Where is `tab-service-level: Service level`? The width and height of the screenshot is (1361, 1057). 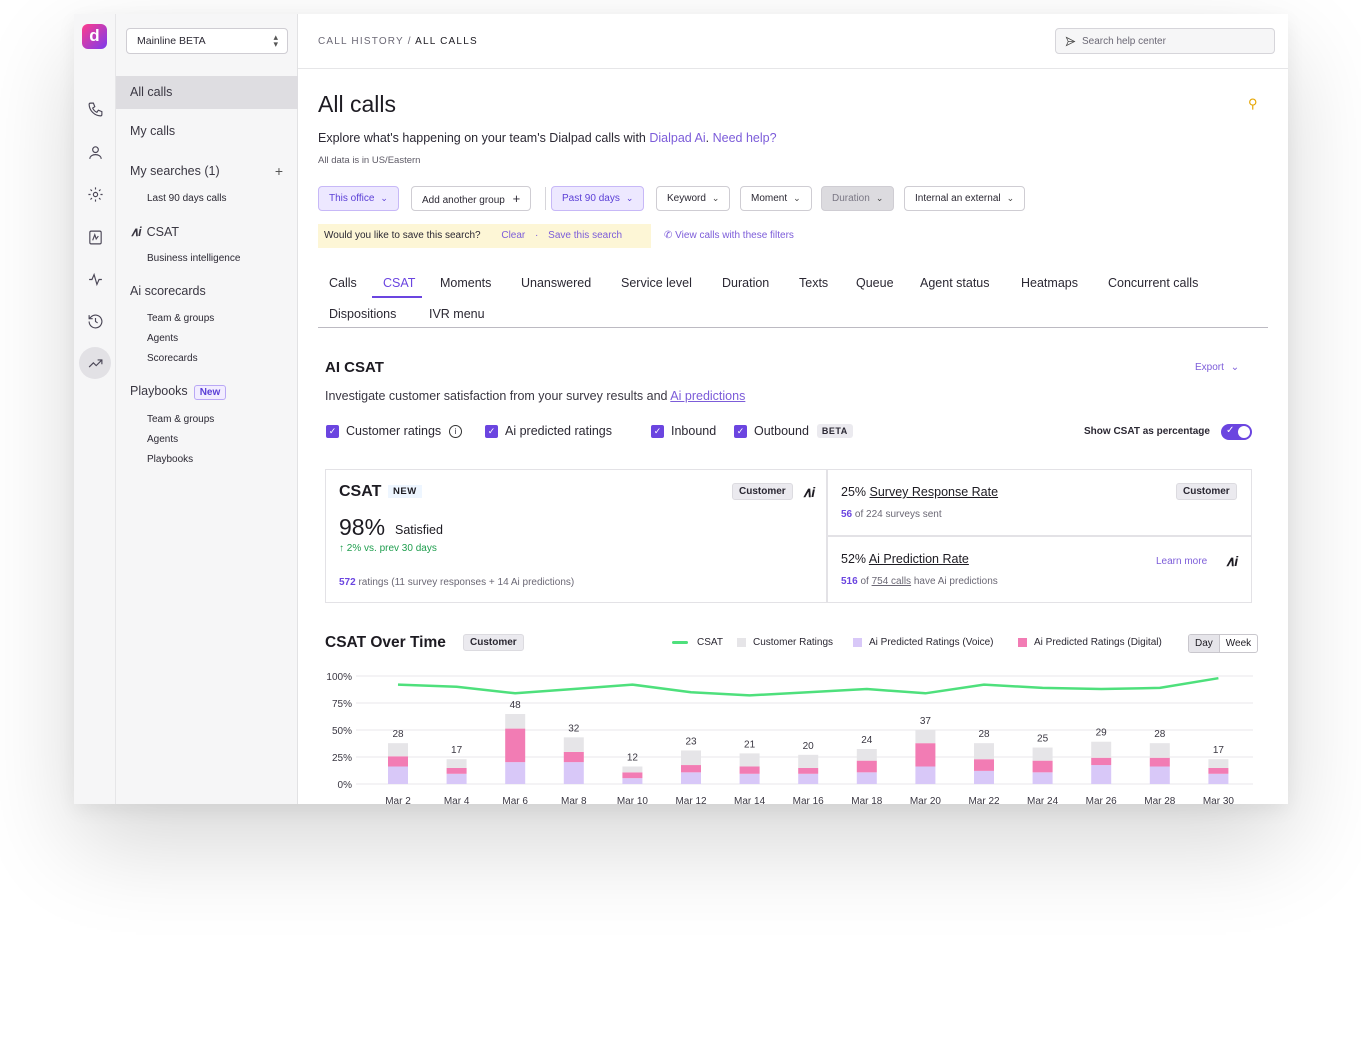 tab-service-level: Service level is located at coordinates (656, 283).